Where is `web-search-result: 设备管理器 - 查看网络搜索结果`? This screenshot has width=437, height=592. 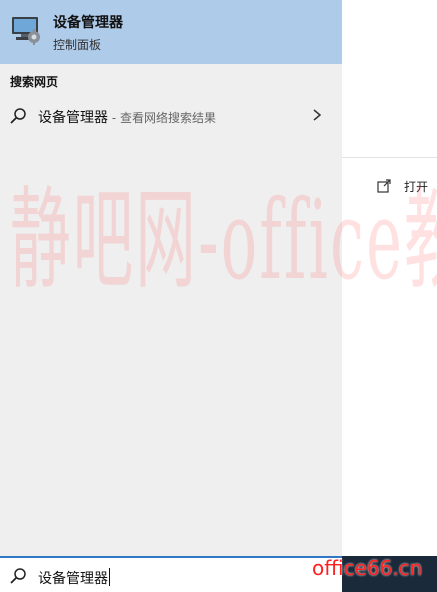 web-search-result: 设备管理器 - 查看网络搜索结果 is located at coordinates (171, 116).